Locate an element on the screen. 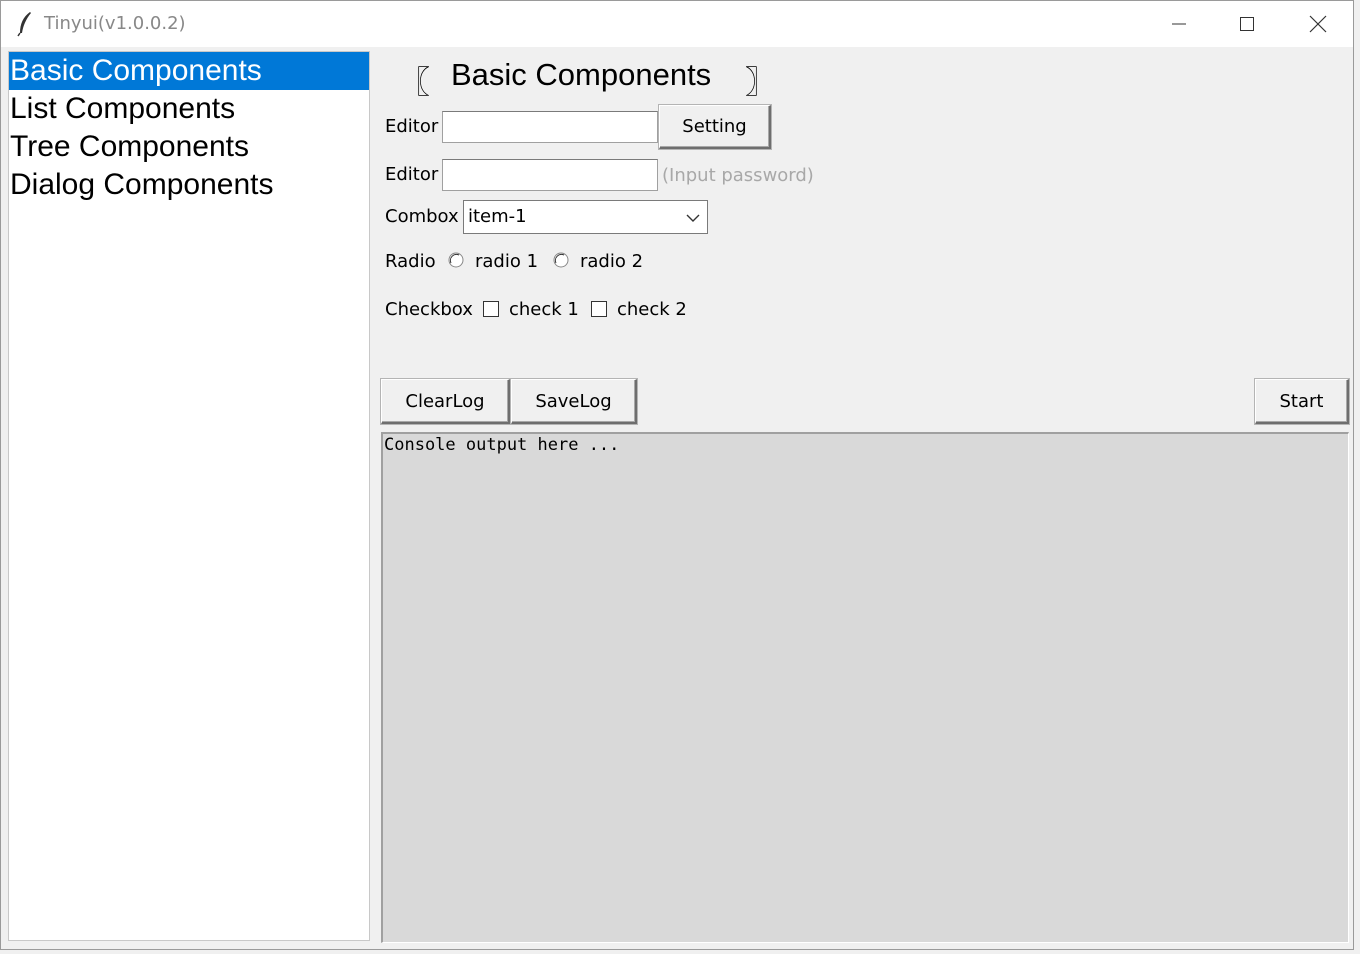  window-title: Tinyui(v1.0.0.2) is located at coordinates (115, 23).